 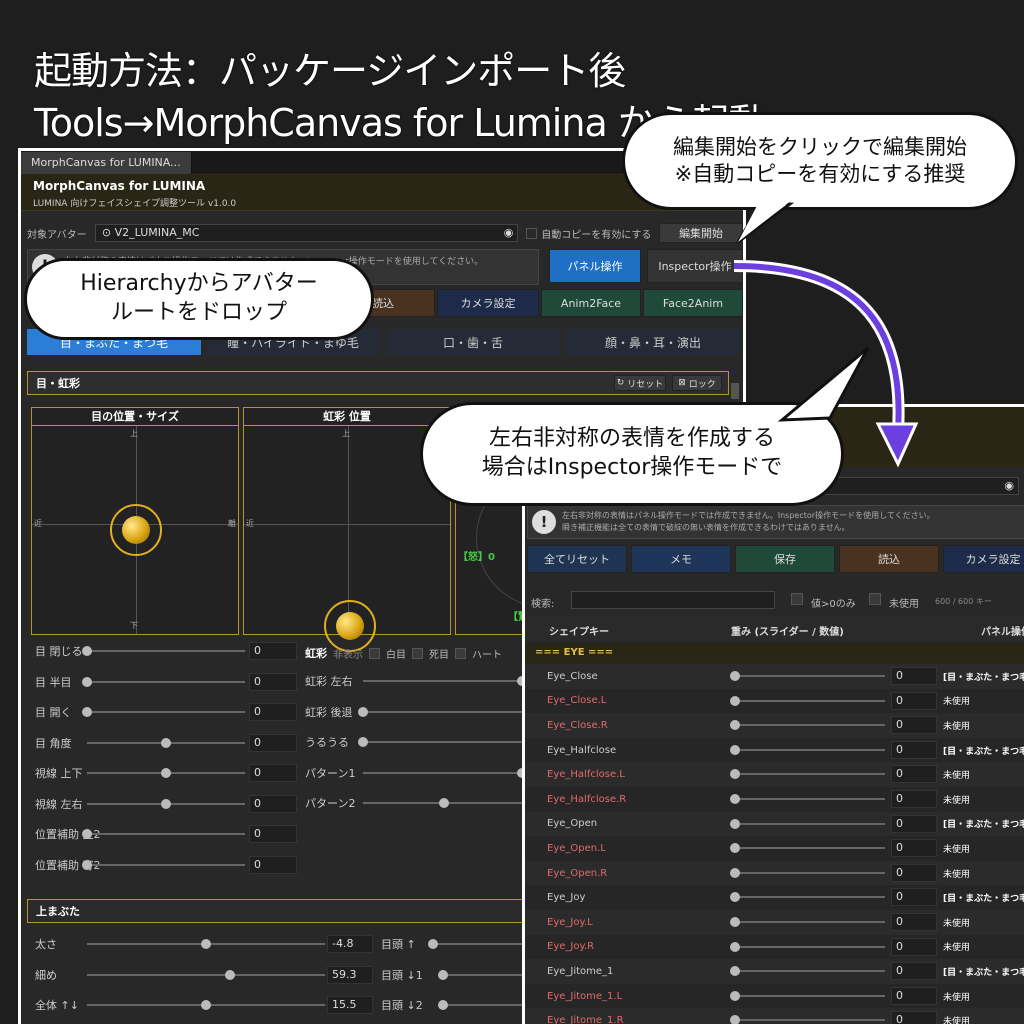 I want to click on nonzero-checkbox, so click(x=797, y=599).